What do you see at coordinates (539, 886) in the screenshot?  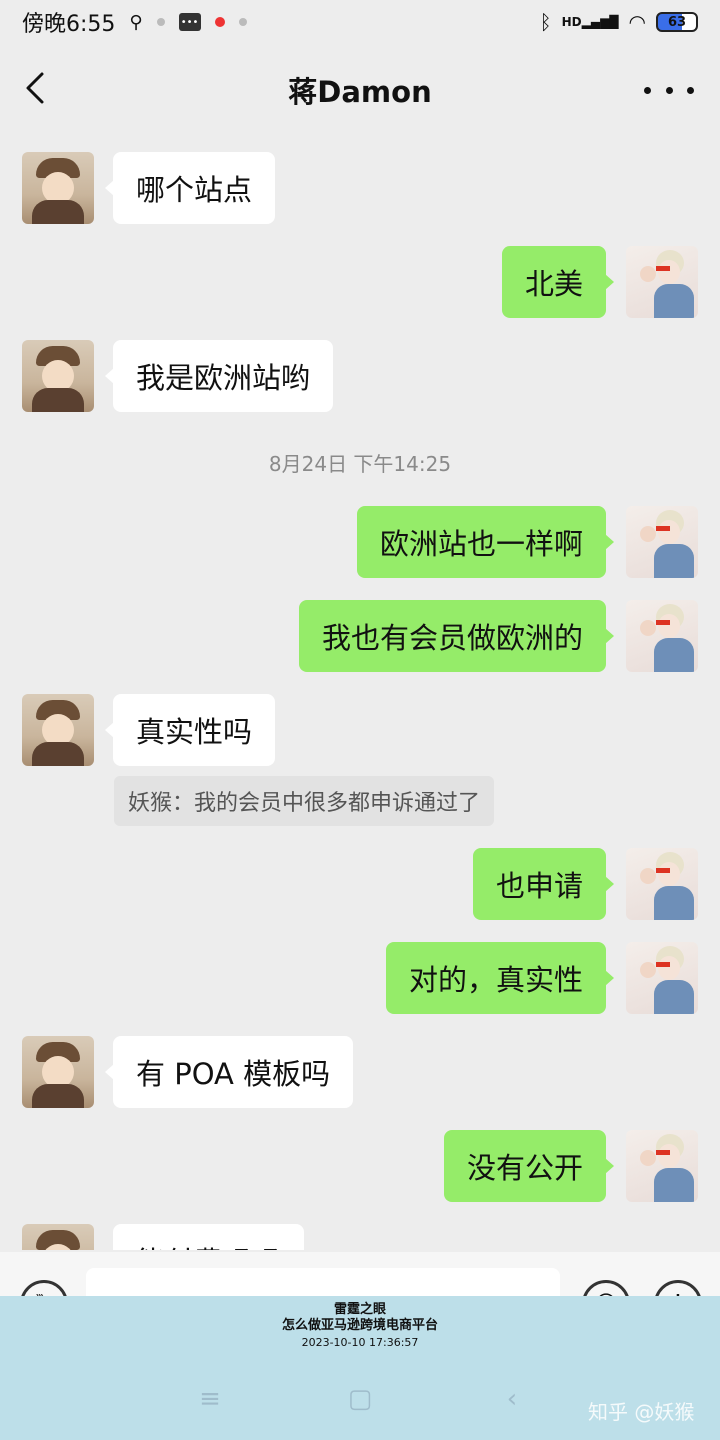 I see `message-text: 也申请` at bounding box center [539, 886].